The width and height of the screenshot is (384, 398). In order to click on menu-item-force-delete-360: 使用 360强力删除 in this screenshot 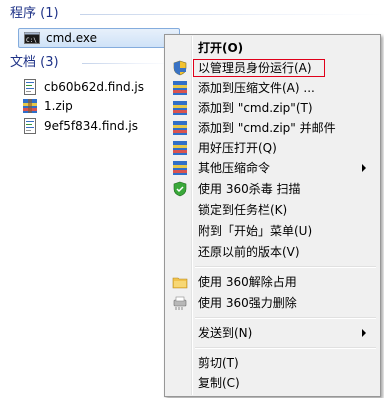, I will do `click(272, 303)`.